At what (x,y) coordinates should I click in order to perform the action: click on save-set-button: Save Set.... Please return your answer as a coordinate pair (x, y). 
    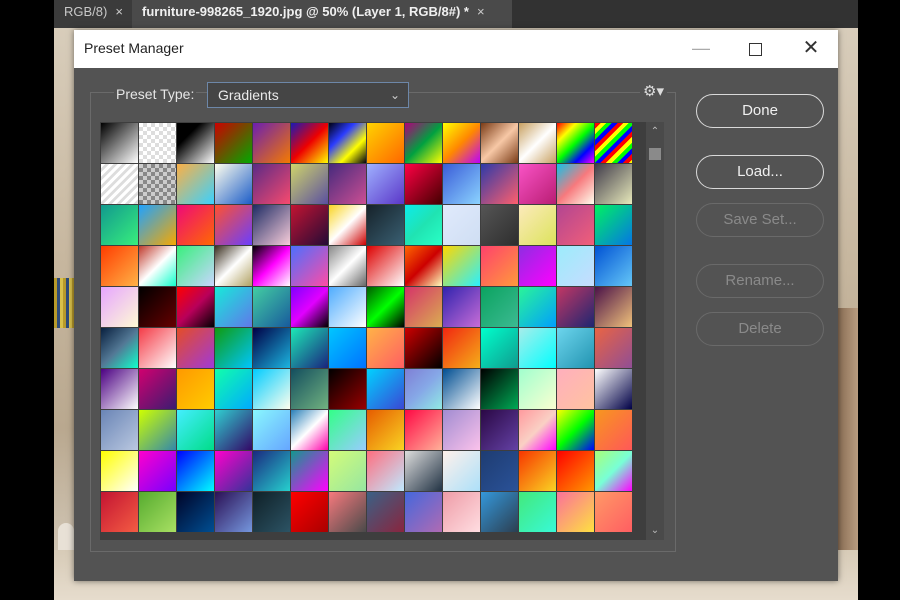
    Looking at the image, I should click on (760, 220).